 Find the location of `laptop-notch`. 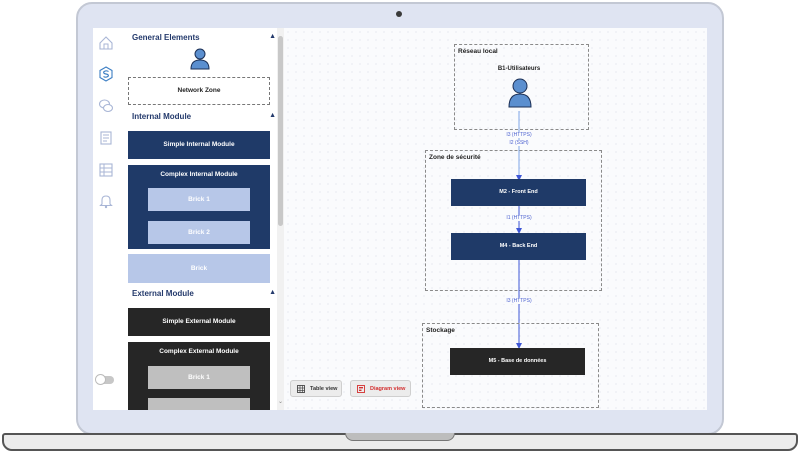

laptop-notch is located at coordinates (400, 437).